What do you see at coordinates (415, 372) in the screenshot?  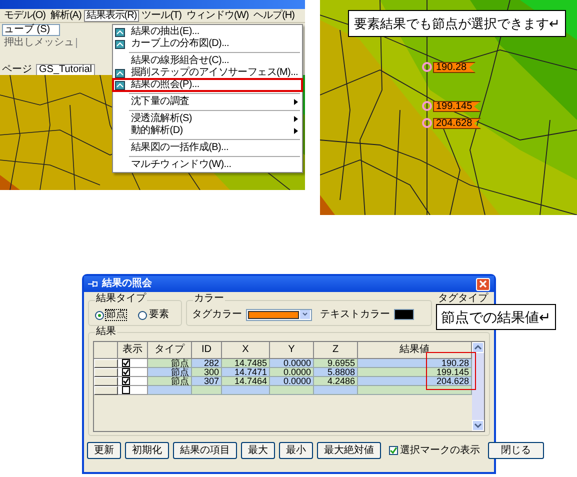 I see `table-cell: 199.145` at bounding box center [415, 372].